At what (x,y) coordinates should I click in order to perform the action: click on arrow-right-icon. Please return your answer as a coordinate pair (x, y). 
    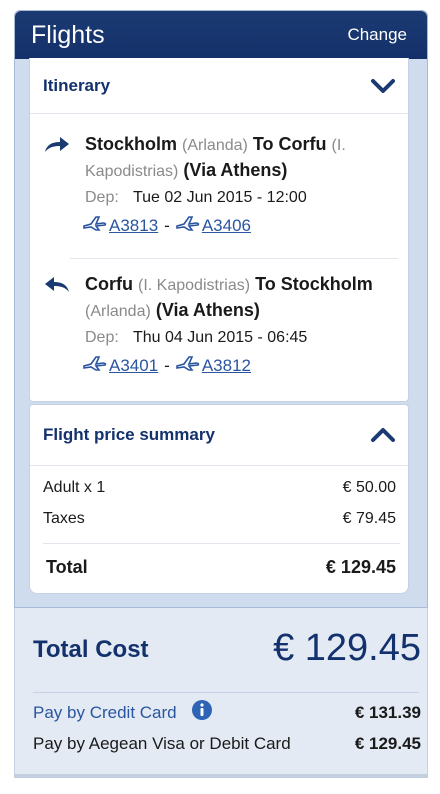
    Looking at the image, I should click on (57, 147).